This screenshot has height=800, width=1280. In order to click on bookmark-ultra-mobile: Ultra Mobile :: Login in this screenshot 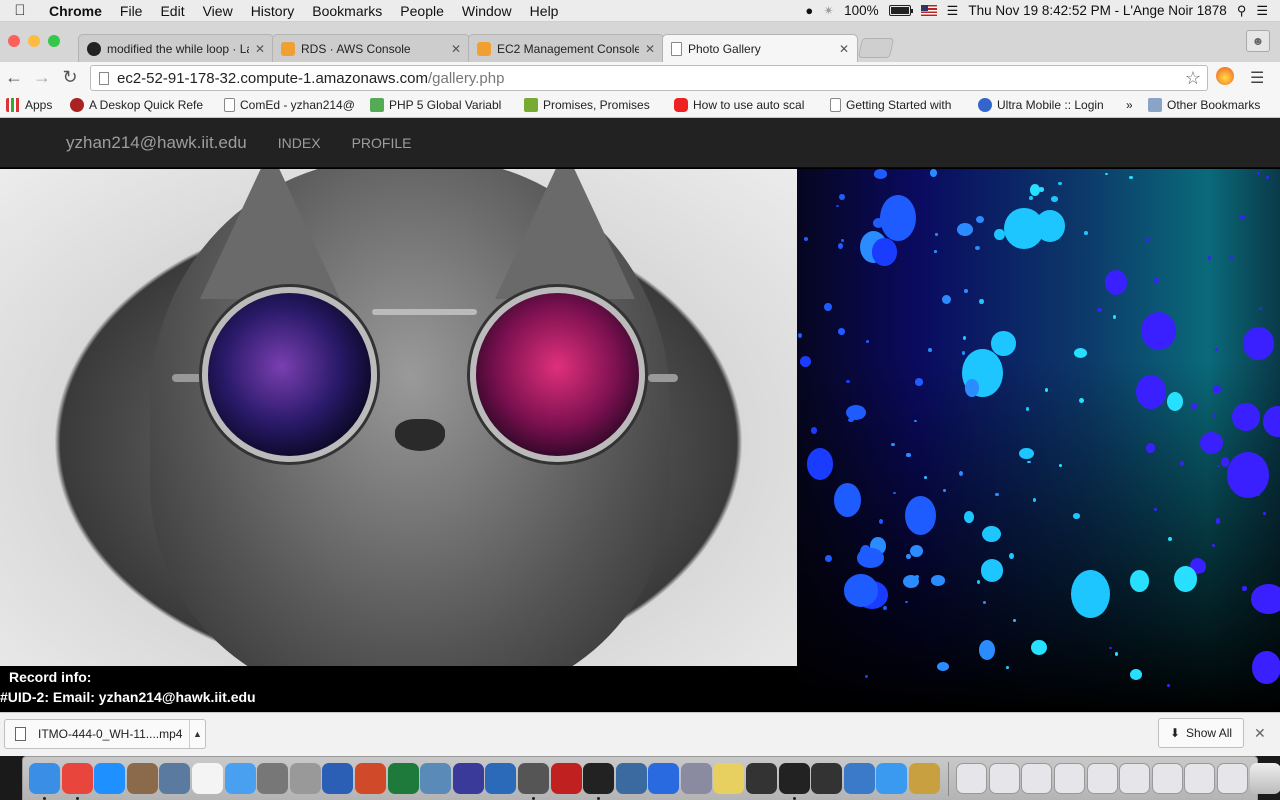, I will do `click(1044, 104)`.